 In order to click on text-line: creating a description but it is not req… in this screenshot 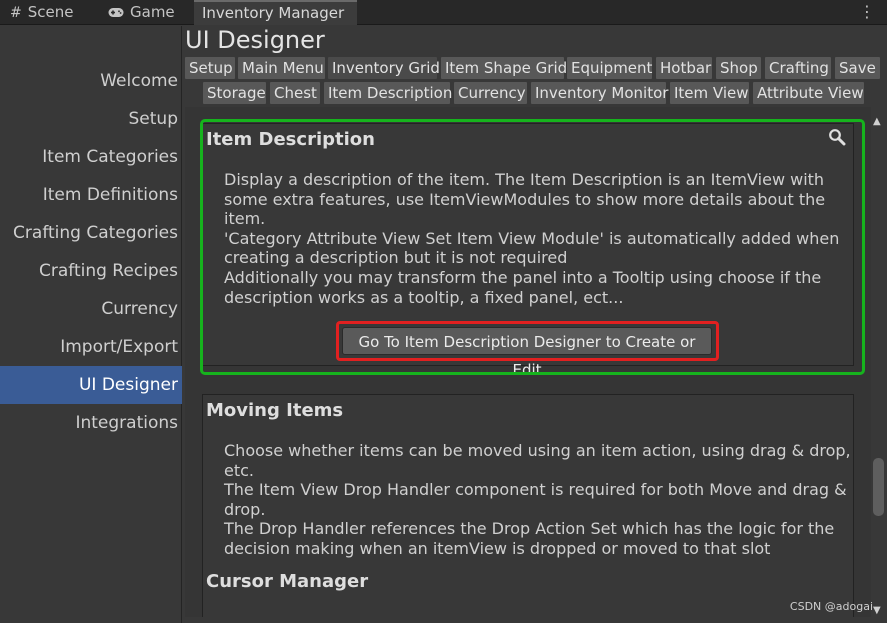, I will do `click(396, 258)`.